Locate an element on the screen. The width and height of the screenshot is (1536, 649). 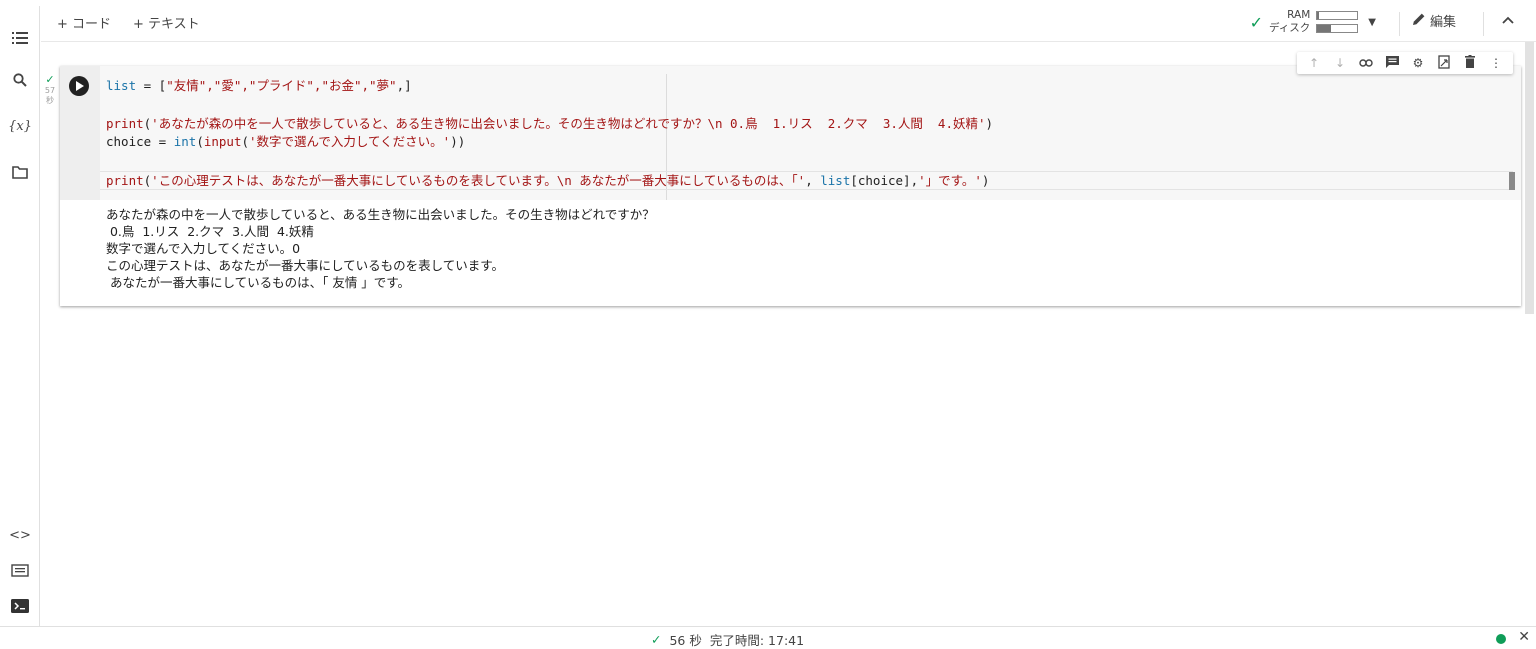
search-icon is located at coordinates (20, 80).